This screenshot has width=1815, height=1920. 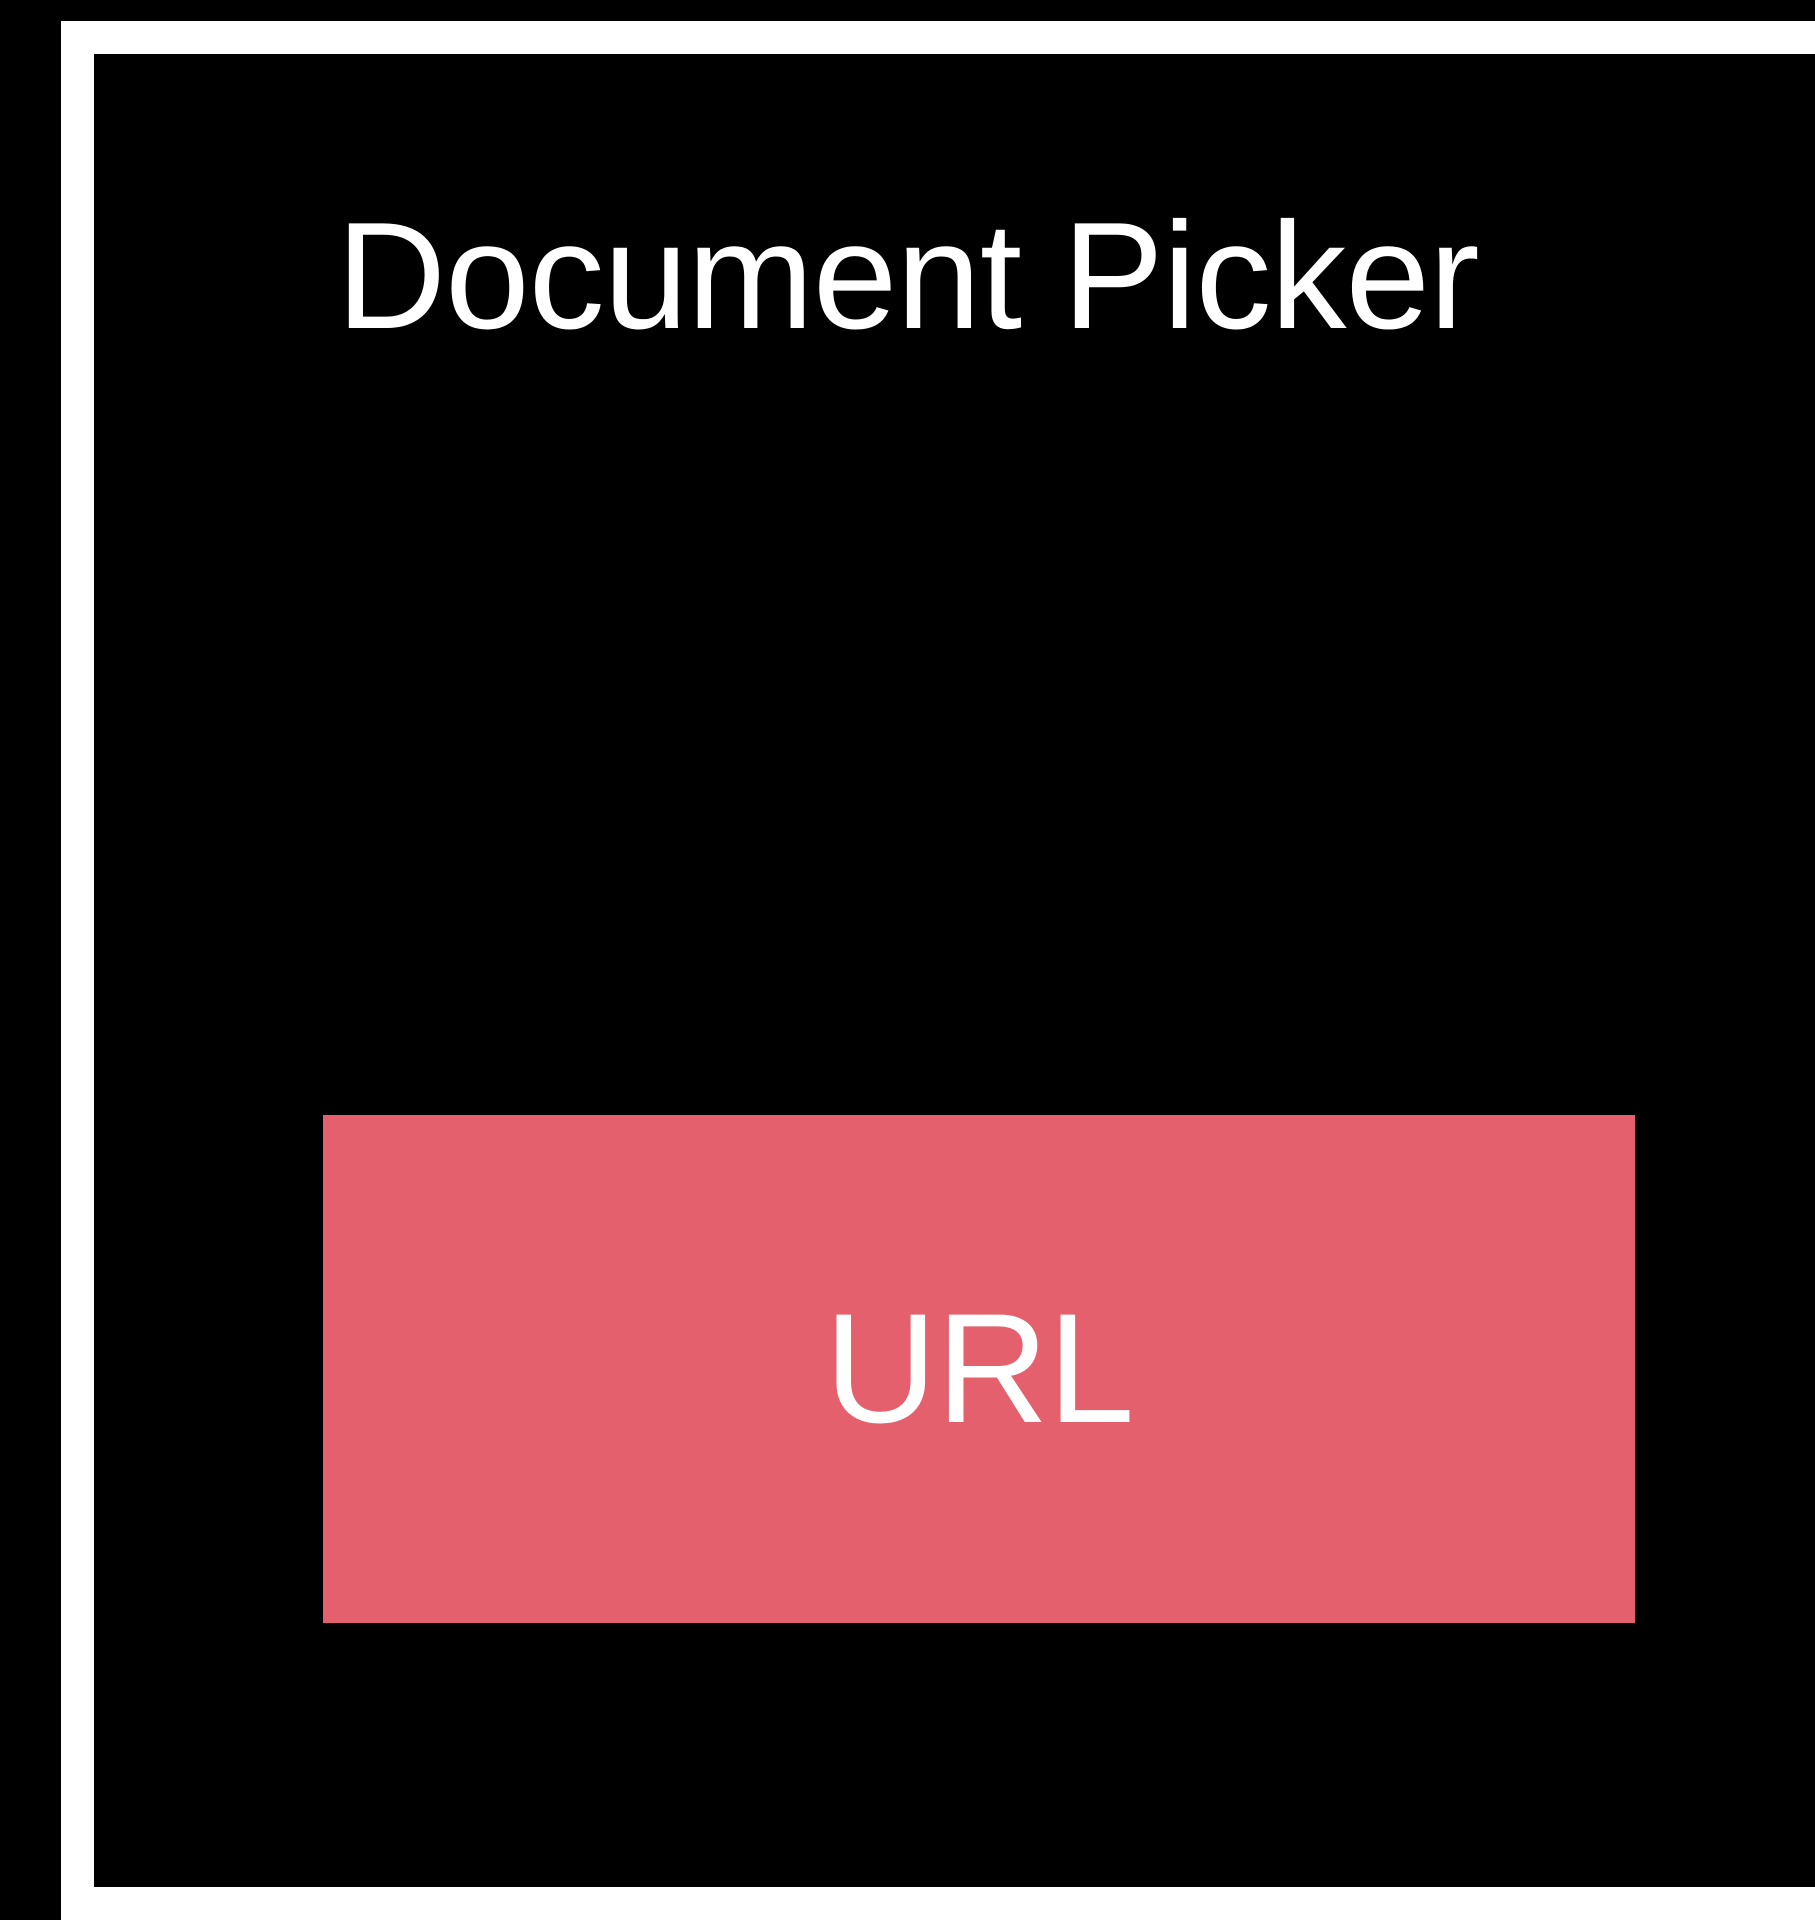 What do you see at coordinates (907, 276) in the screenshot?
I see `document-picker-title: Document Picker` at bounding box center [907, 276].